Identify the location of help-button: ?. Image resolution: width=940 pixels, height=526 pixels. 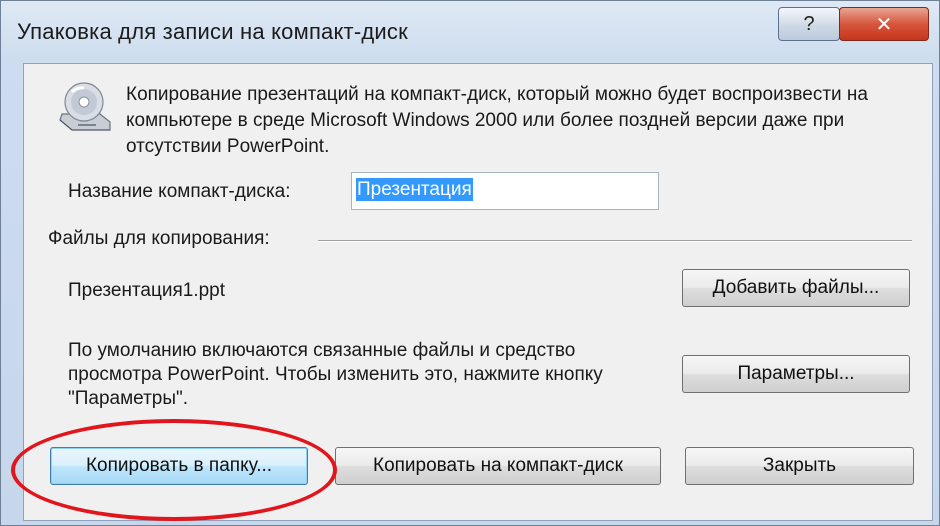
(809, 24).